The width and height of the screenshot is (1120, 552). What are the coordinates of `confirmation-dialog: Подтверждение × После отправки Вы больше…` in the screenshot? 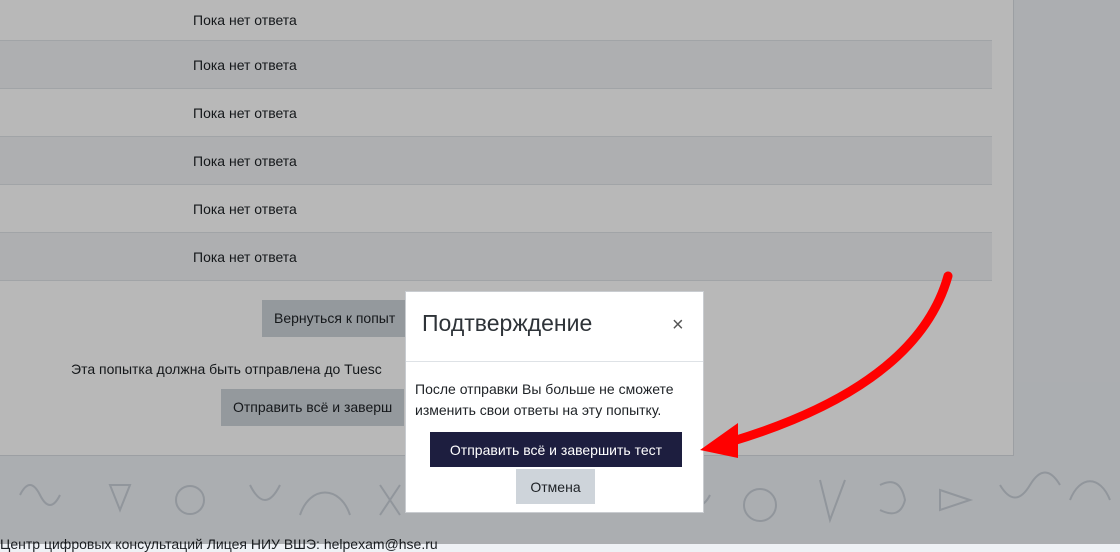 It's located at (554, 402).